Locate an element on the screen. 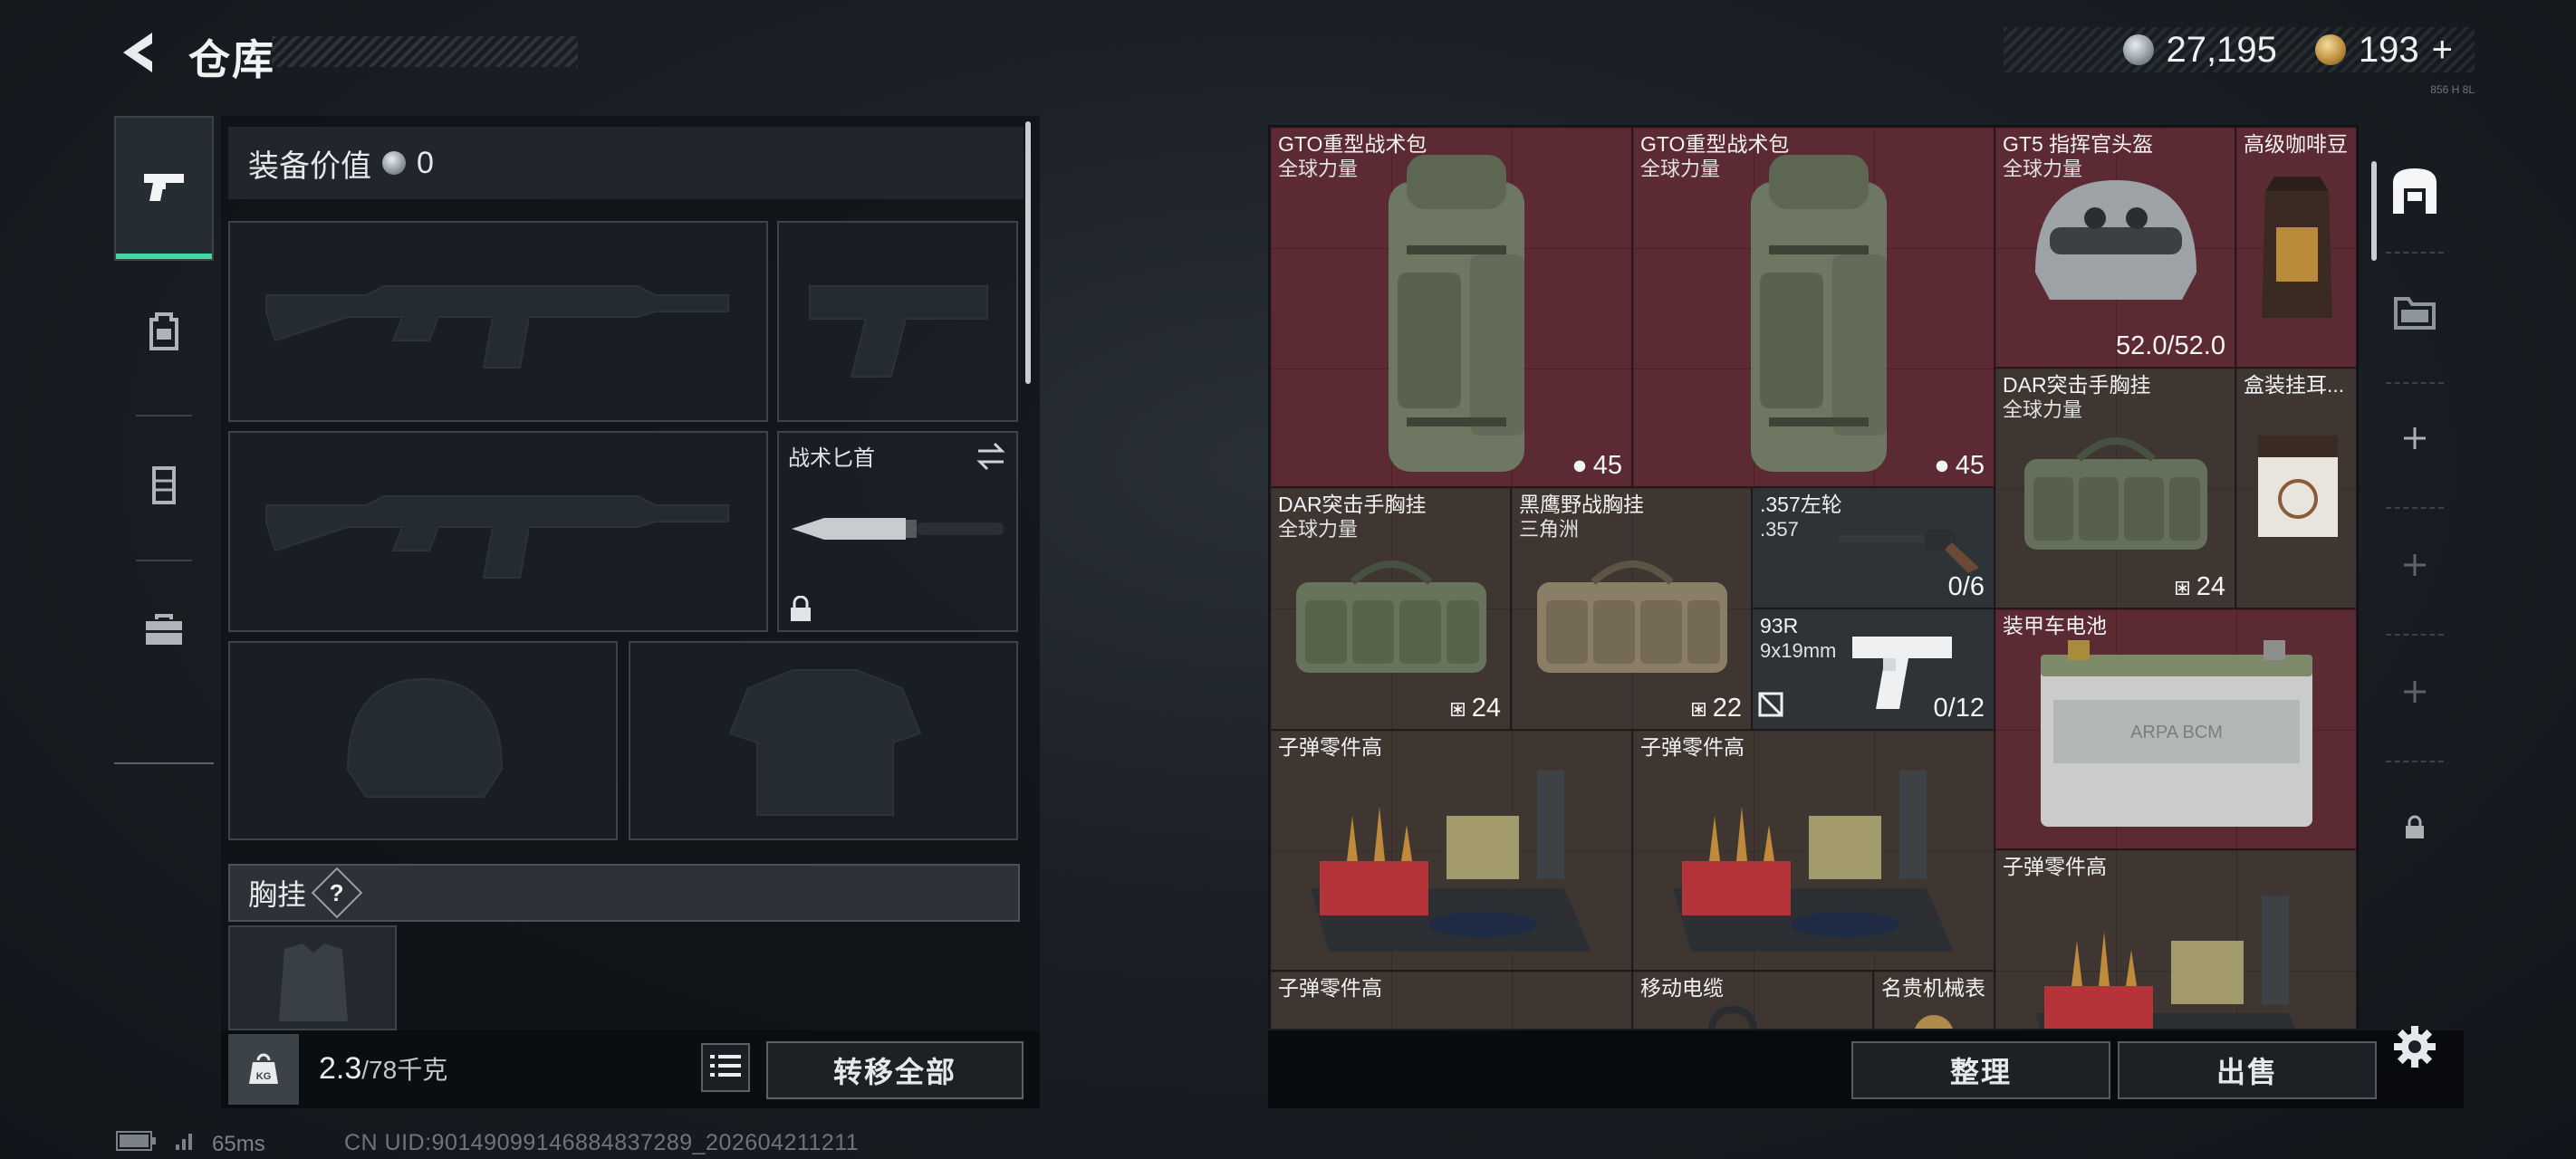 This screenshot has height=1159, width=2576. pistol-icon is located at coordinates (163, 189).